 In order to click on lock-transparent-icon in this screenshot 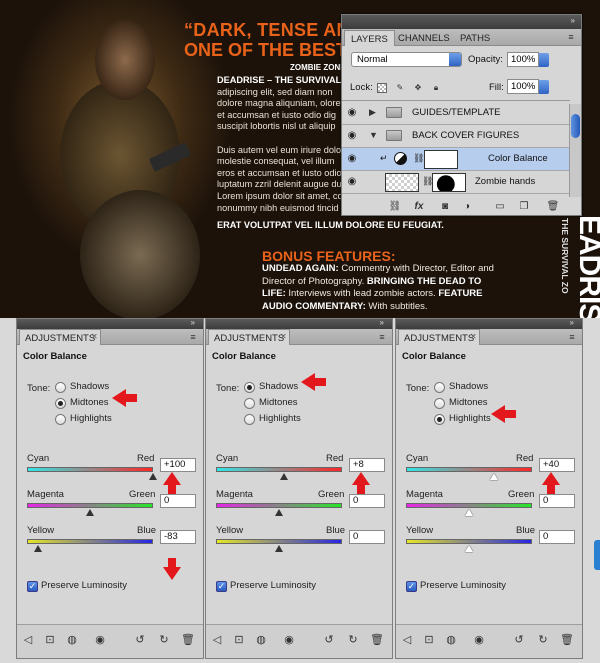, I will do `click(382, 88)`.